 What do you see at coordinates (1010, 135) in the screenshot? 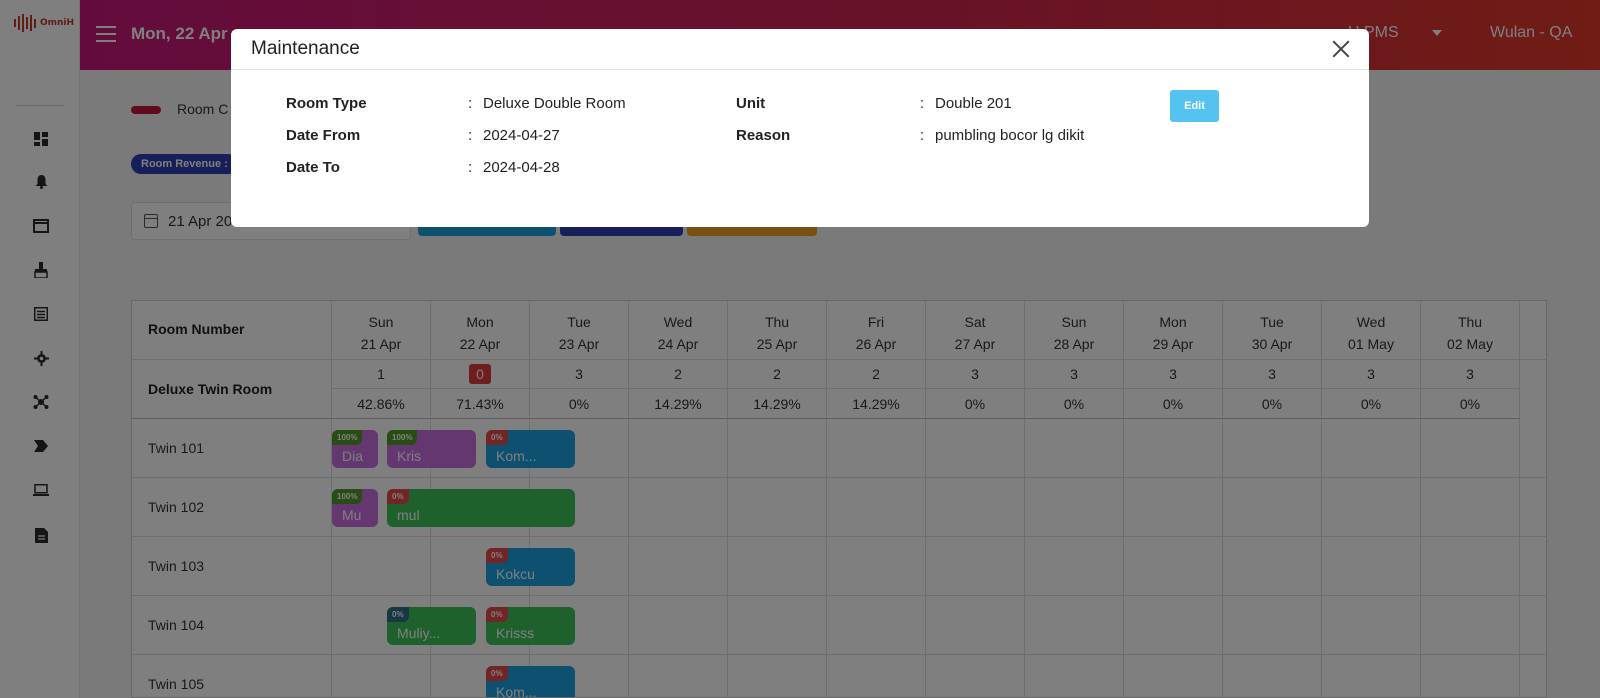
I see `reason-value: pumbling bocor lg dikit` at bounding box center [1010, 135].